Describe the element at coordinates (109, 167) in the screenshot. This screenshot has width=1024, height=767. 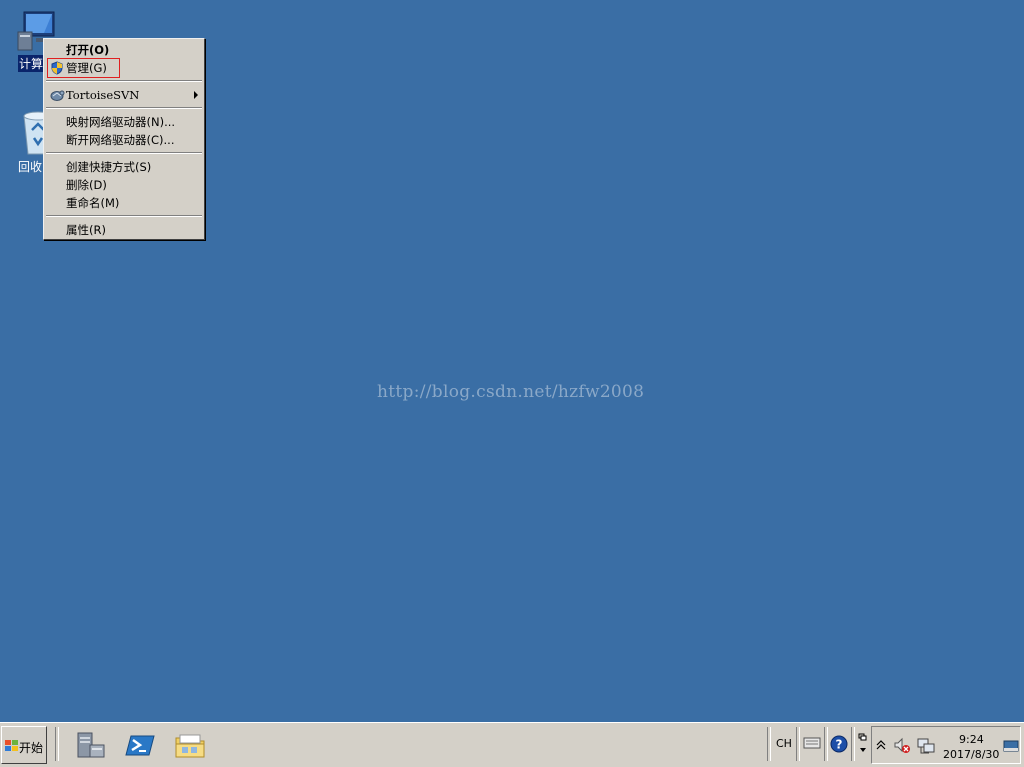
I see `menu-item-label: 创建快捷方式(S)` at that location.